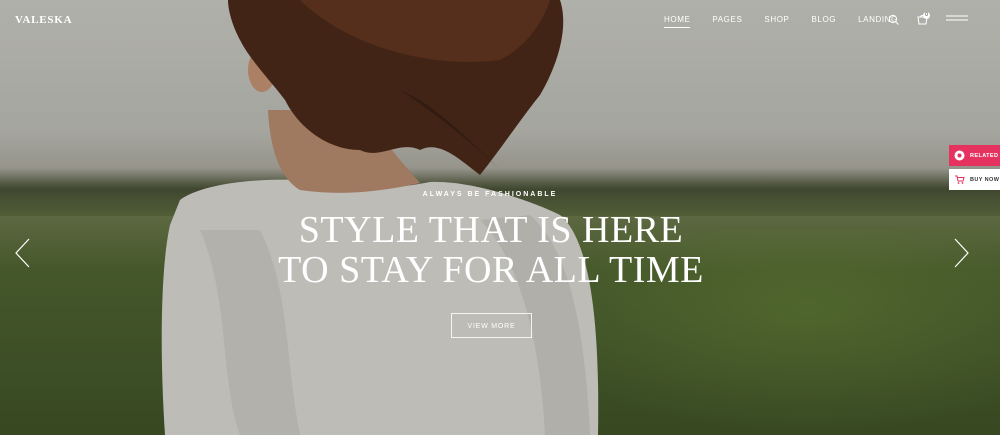 The width and height of the screenshot is (1000, 435). Describe the element at coordinates (961, 253) in the screenshot. I see `chevron-right-icon` at that location.